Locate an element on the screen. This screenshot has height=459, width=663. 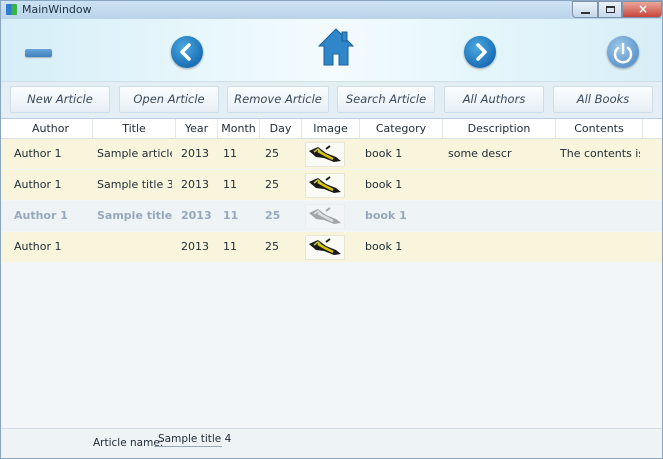
open-article-button: Open Article is located at coordinates (169, 99).